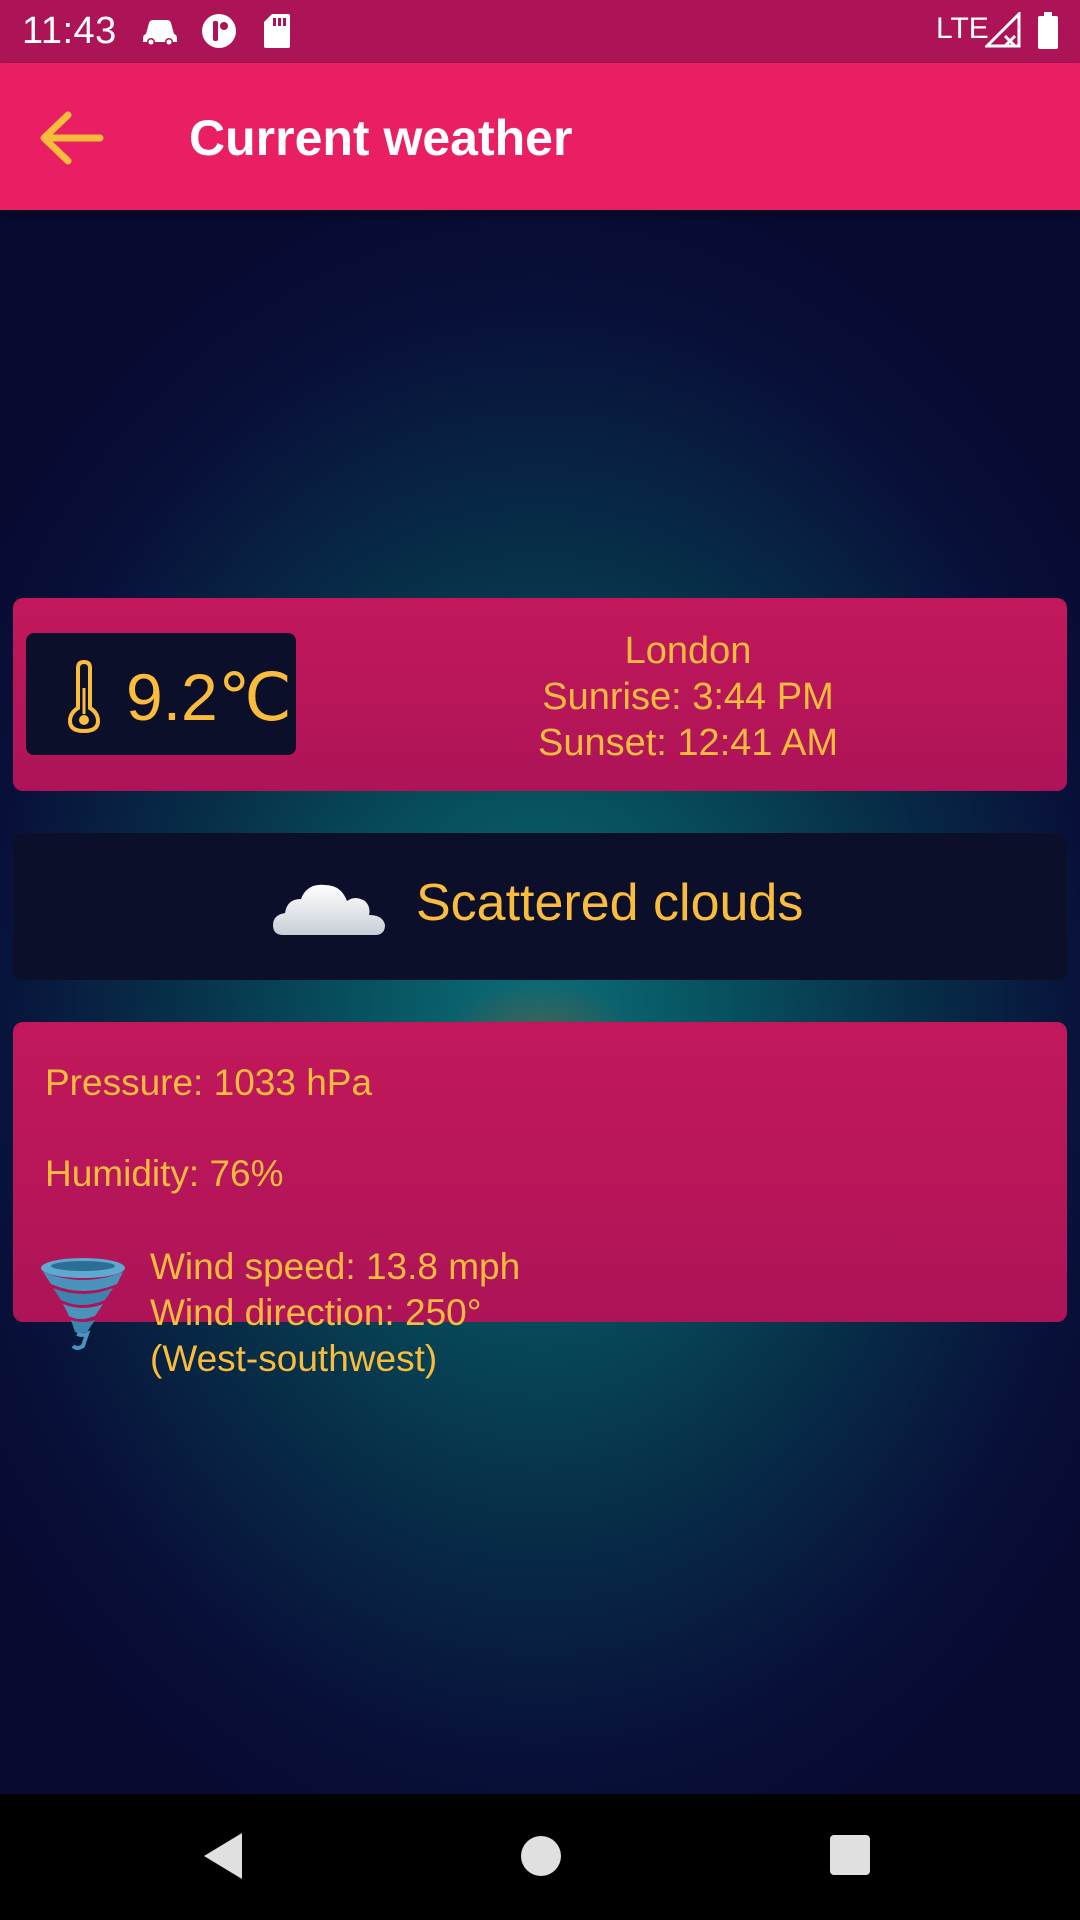 This screenshot has height=1920, width=1080. What do you see at coordinates (224, 1858) in the screenshot?
I see `back-nav-icon` at bounding box center [224, 1858].